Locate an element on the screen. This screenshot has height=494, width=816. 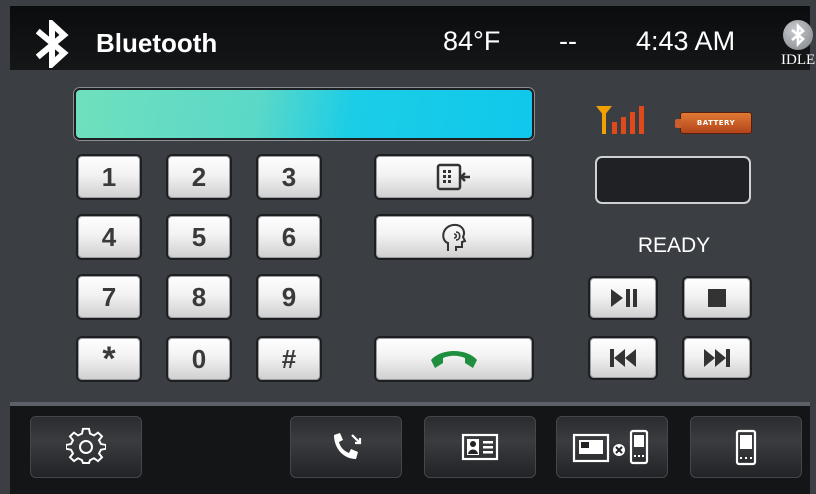
key-6: 6 is located at coordinates (289, 237).